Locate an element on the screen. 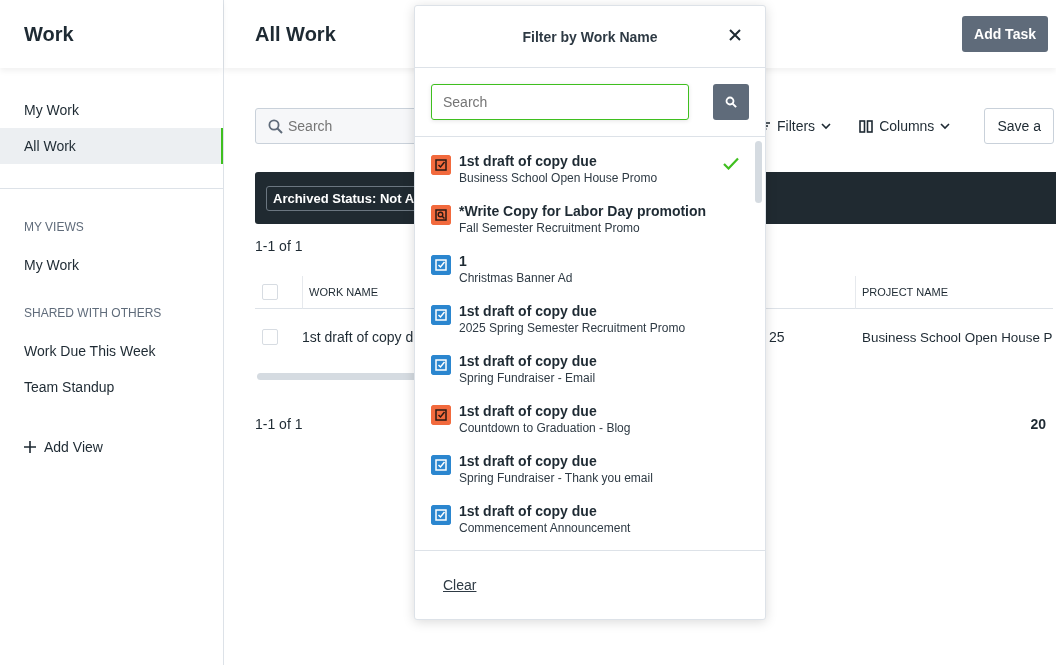  clear-link: Clear is located at coordinates (460, 585).